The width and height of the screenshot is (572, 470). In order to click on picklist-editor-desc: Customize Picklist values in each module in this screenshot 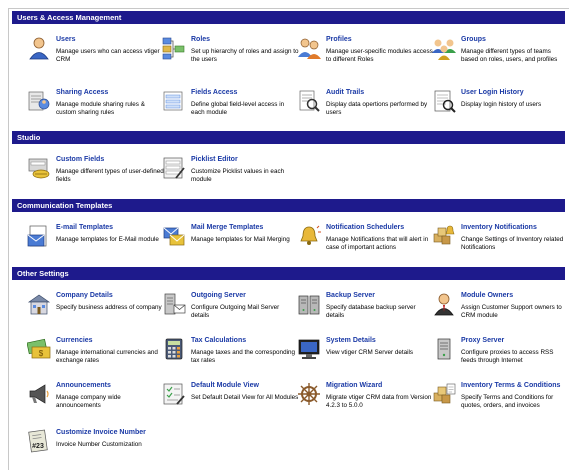, I will do `click(238, 175)`.